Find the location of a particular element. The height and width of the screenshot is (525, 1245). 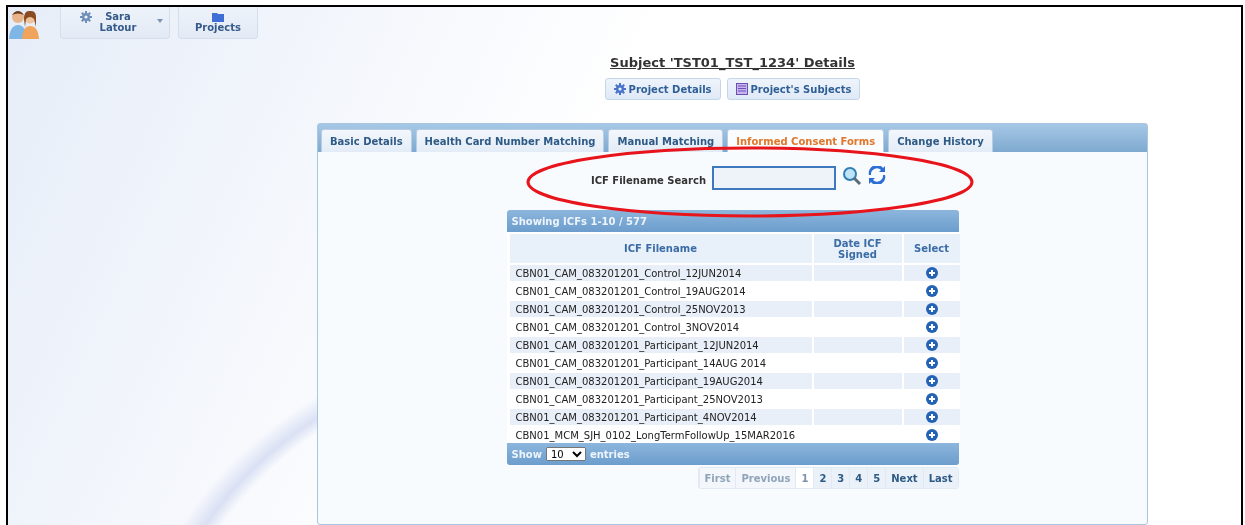

filename-cell: CBN01_CAM_083201201_Participant_4NOV2014 is located at coordinates (660, 417).